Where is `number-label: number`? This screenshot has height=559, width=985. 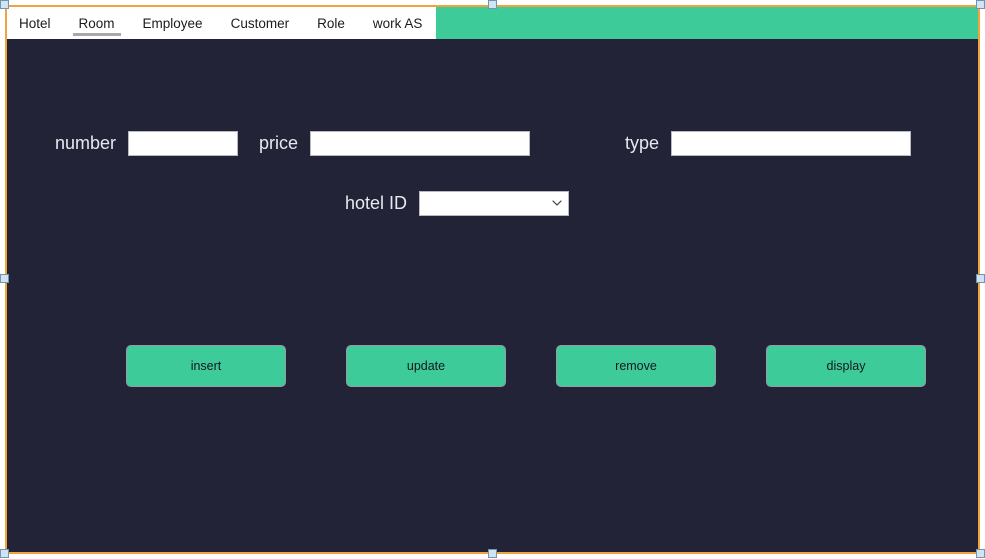 number-label: number is located at coordinates (86, 142).